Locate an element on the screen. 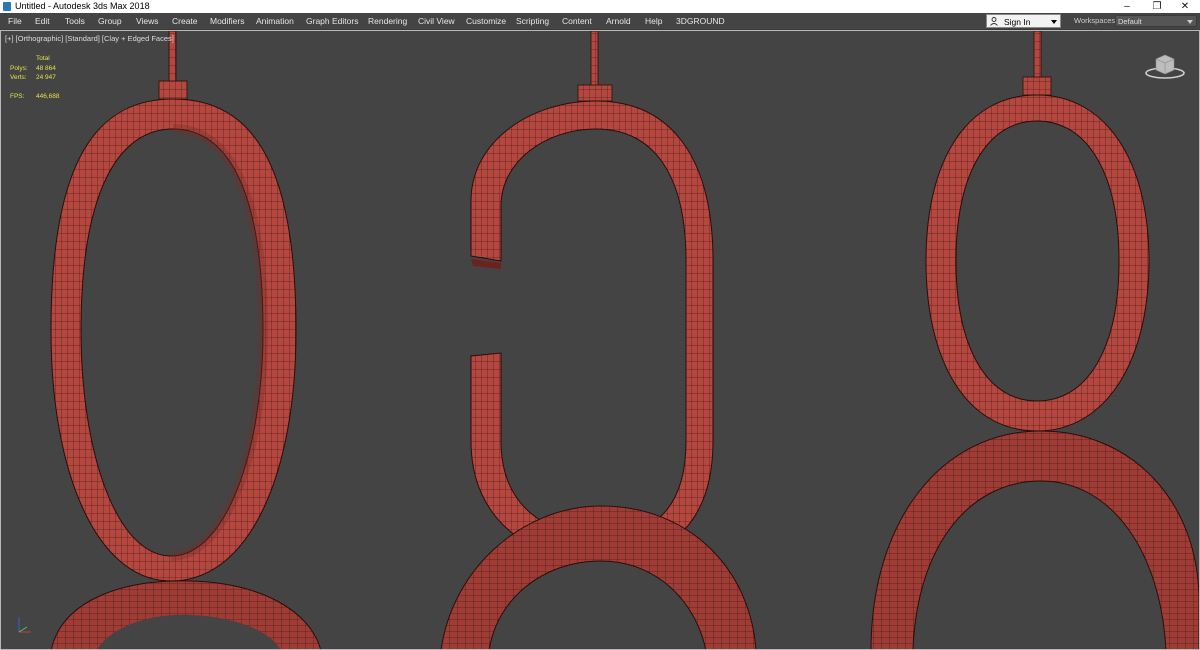  polys-label: Polys: is located at coordinates (19, 68).